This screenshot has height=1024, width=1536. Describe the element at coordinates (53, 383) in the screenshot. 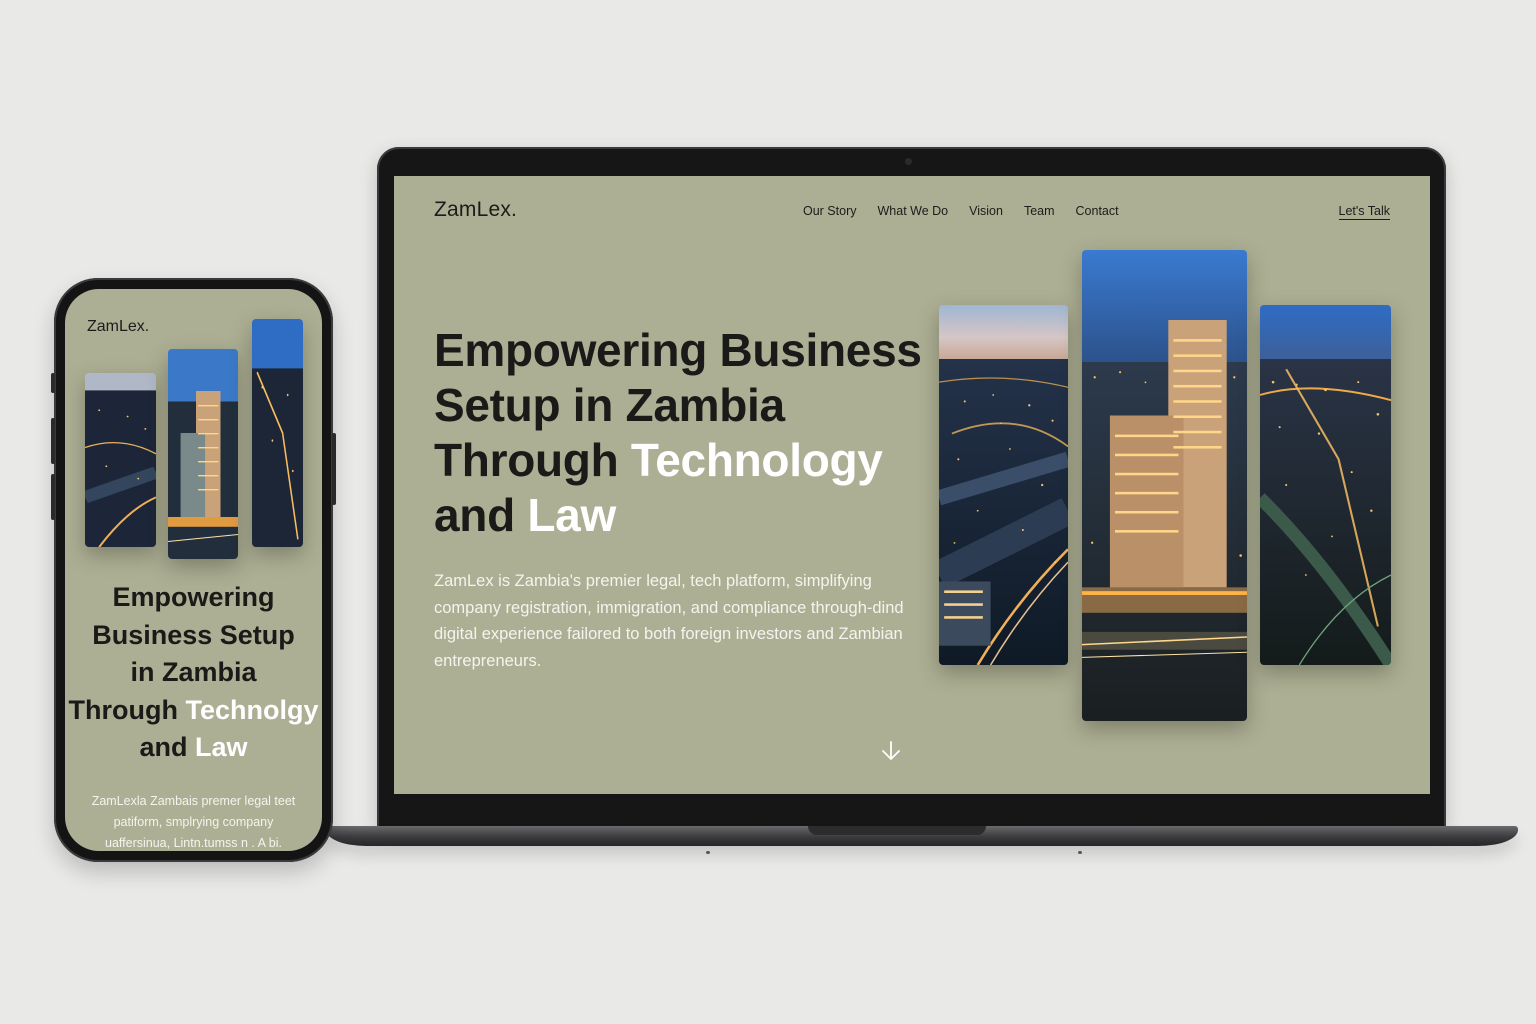

I see `phone-side-button` at that location.